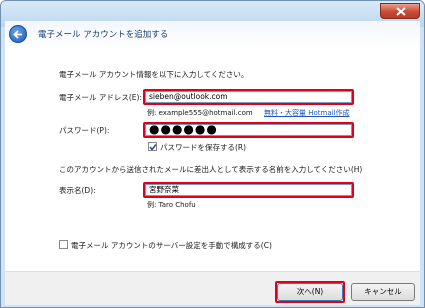 This screenshot has width=425, height=308. What do you see at coordinates (212, 35) in the screenshot?
I see `wizard-header: 電子メール アカウントを追加する` at bounding box center [212, 35].